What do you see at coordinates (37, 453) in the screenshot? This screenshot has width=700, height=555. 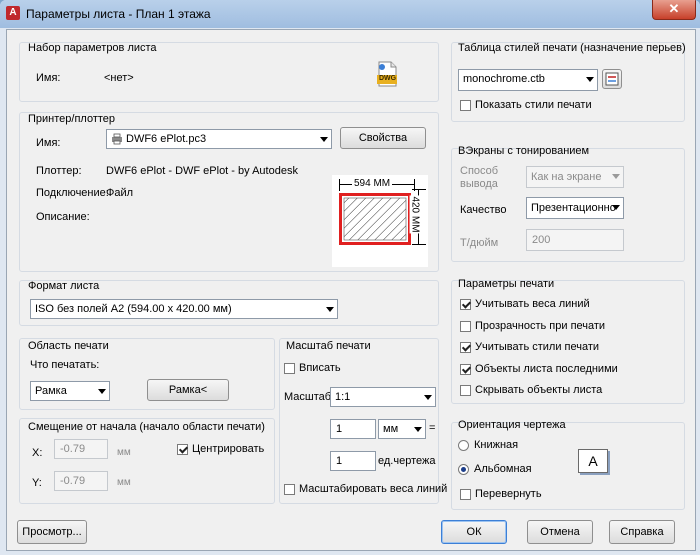 I see `x-offset-label: X:` at bounding box center [37, 453].